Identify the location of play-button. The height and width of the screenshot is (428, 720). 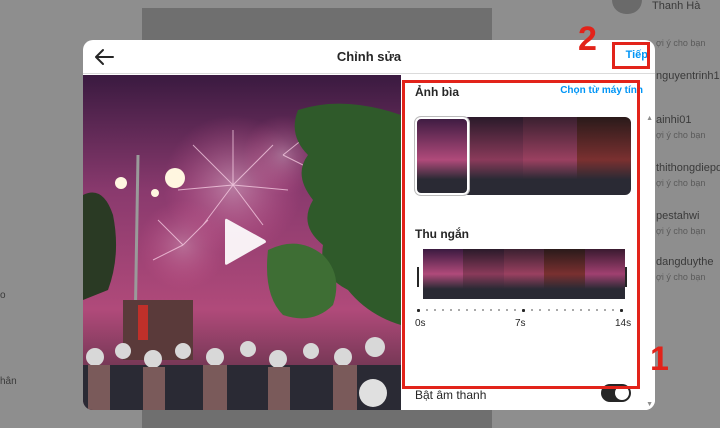
(245, 242).